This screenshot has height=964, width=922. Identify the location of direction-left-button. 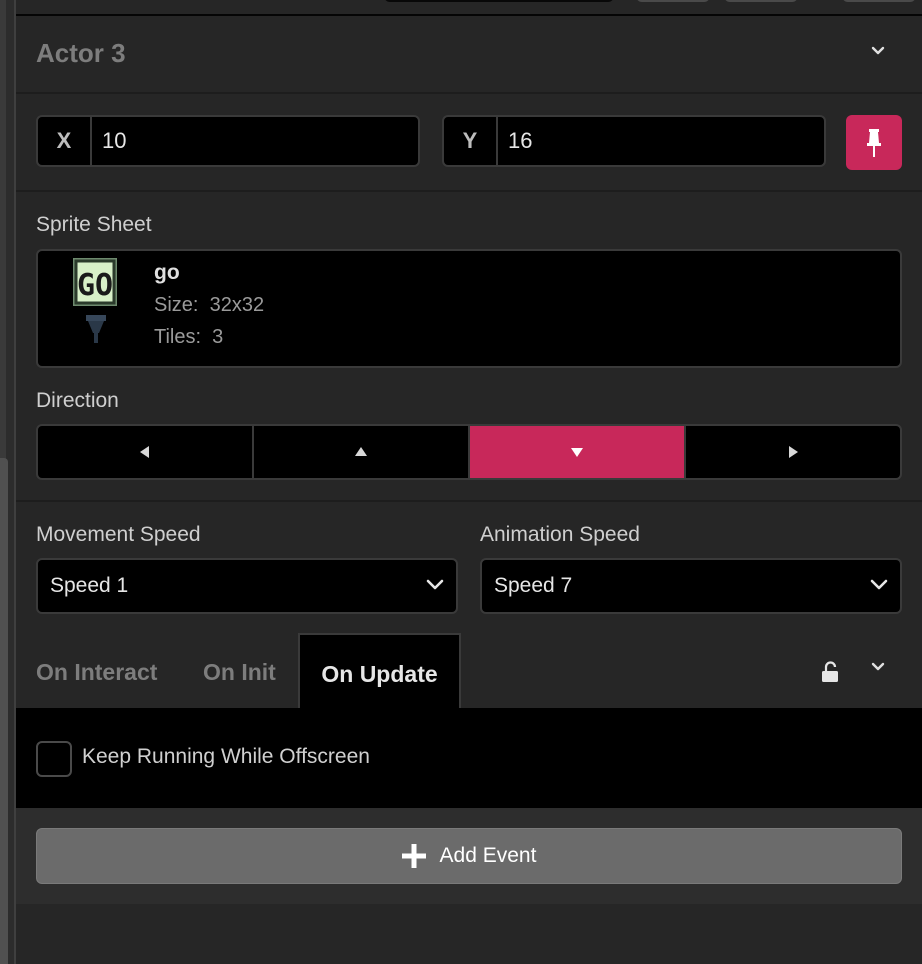
(146, 452).